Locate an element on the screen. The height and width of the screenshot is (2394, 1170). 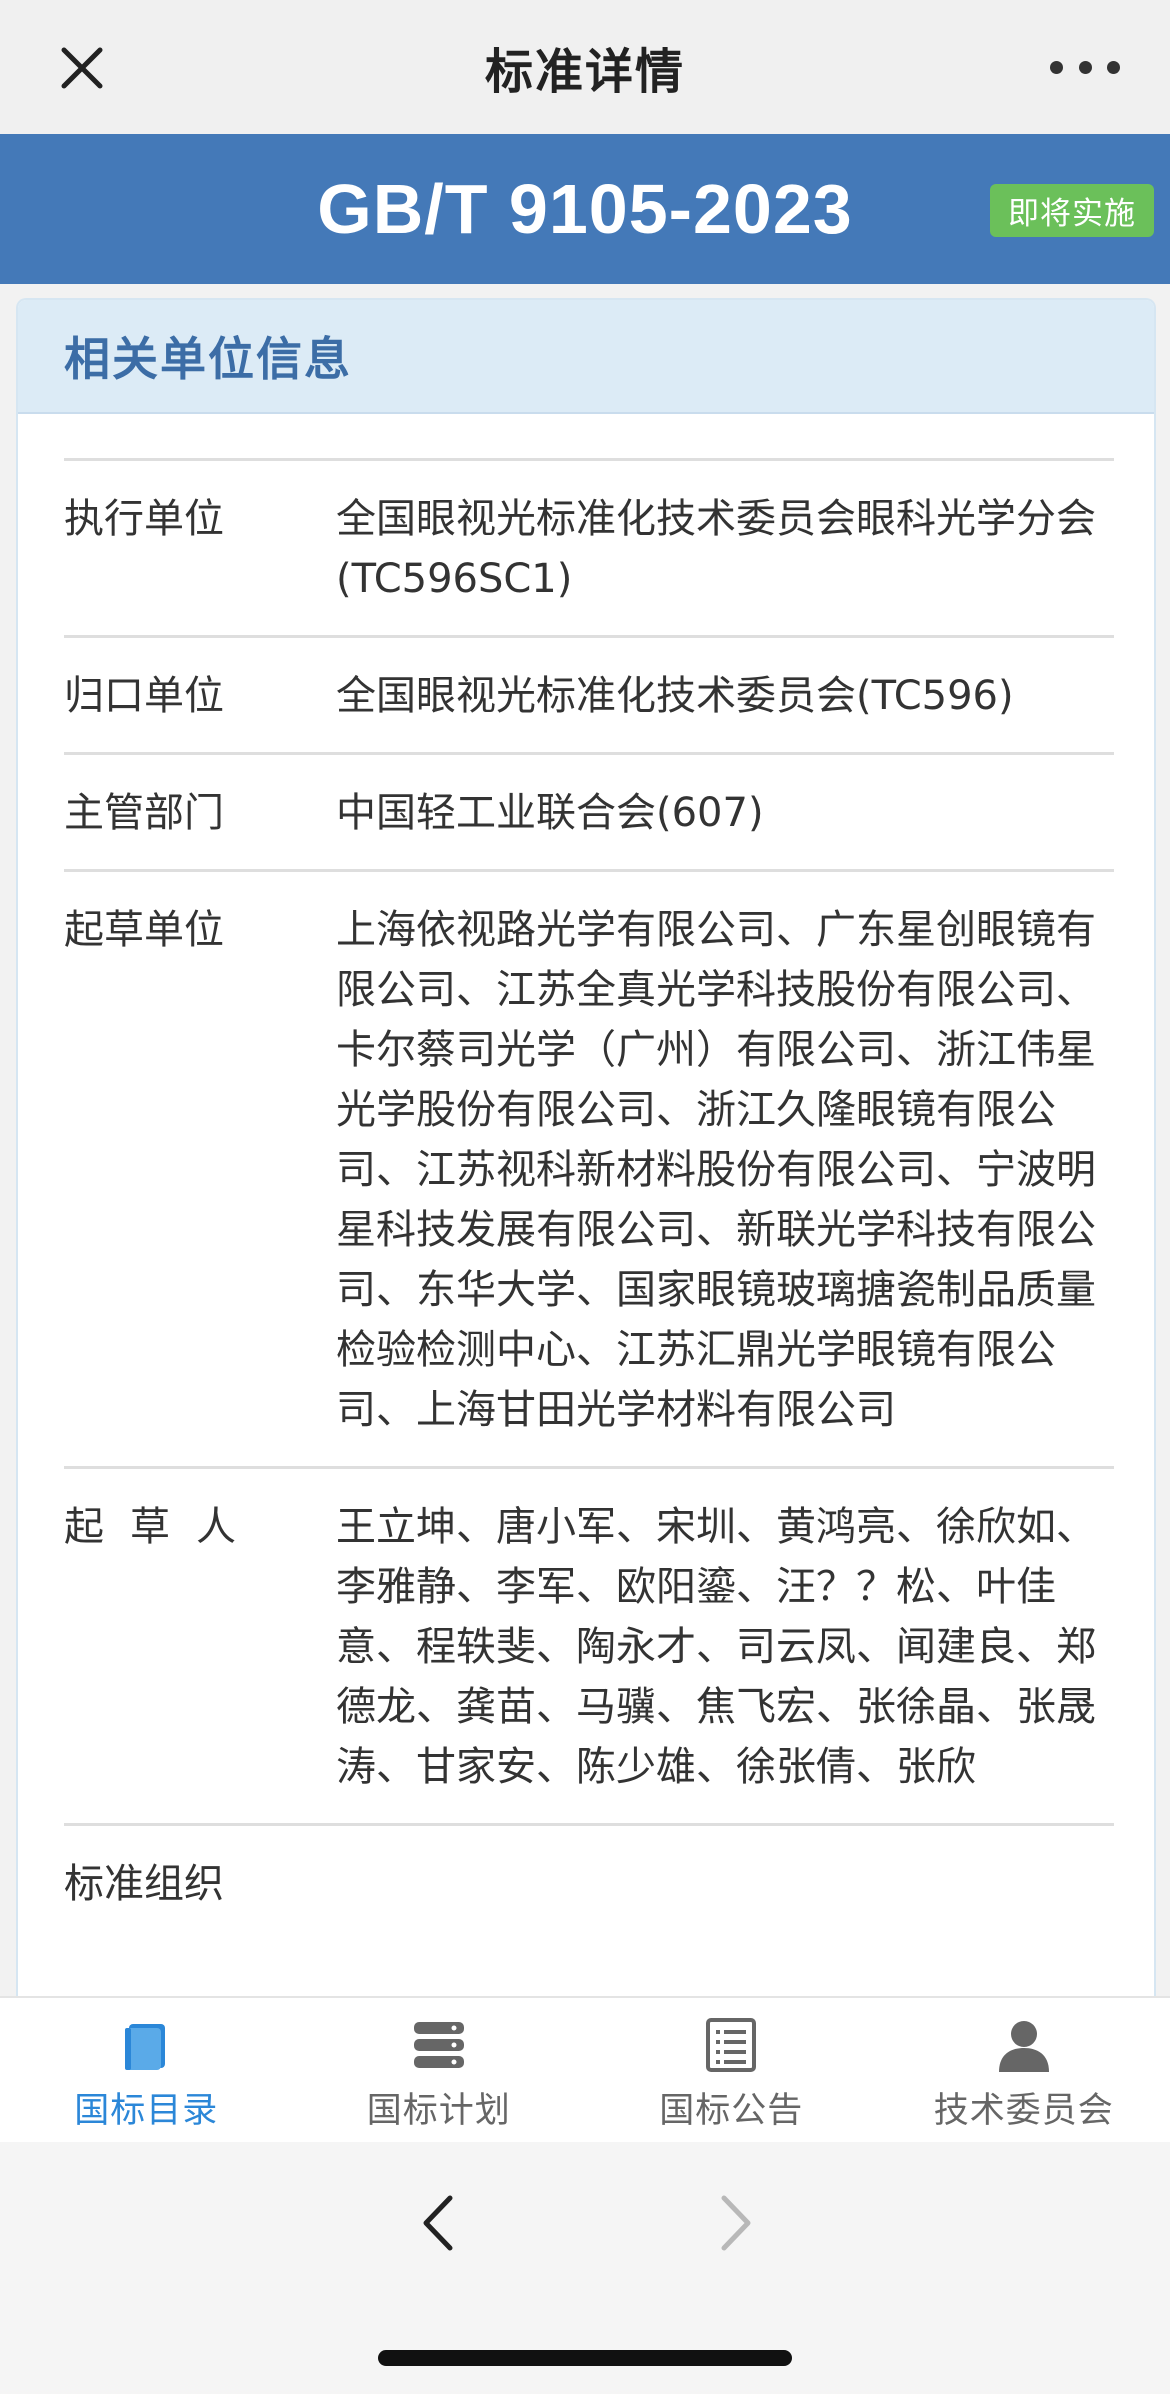
info-label: 标准组织 is located at coordinates (144, 1884).